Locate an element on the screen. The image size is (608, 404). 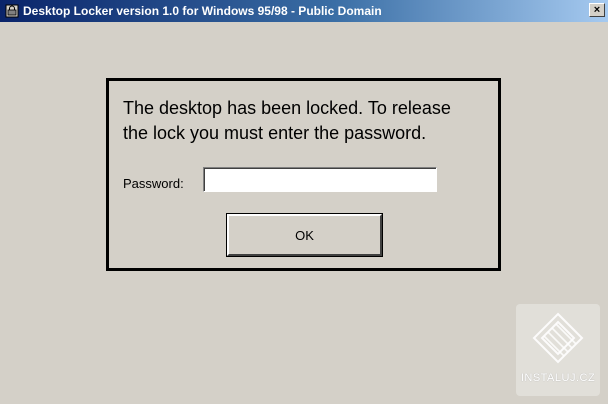
watermark-text: INSTALUJ.CZ is located at coordinates (558, 378).